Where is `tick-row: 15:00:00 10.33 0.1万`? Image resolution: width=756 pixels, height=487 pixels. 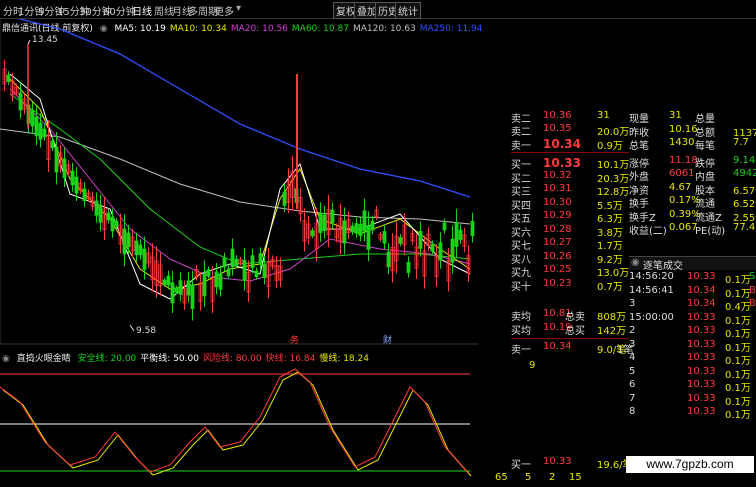 tick-row: 15:00:00 10.33 0.1万 is located at coordinates (692, 319).